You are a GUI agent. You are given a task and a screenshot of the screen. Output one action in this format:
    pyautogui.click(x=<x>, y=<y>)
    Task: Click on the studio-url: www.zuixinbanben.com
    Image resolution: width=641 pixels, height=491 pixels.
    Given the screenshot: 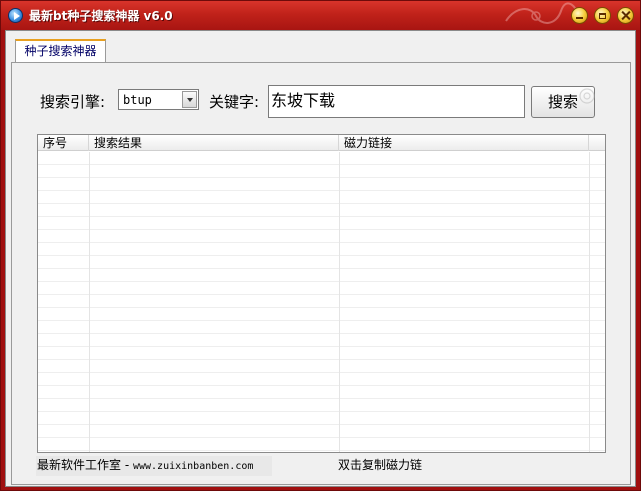 What is the action you would take?
    pyautogui.click(x=193, y=466)
    